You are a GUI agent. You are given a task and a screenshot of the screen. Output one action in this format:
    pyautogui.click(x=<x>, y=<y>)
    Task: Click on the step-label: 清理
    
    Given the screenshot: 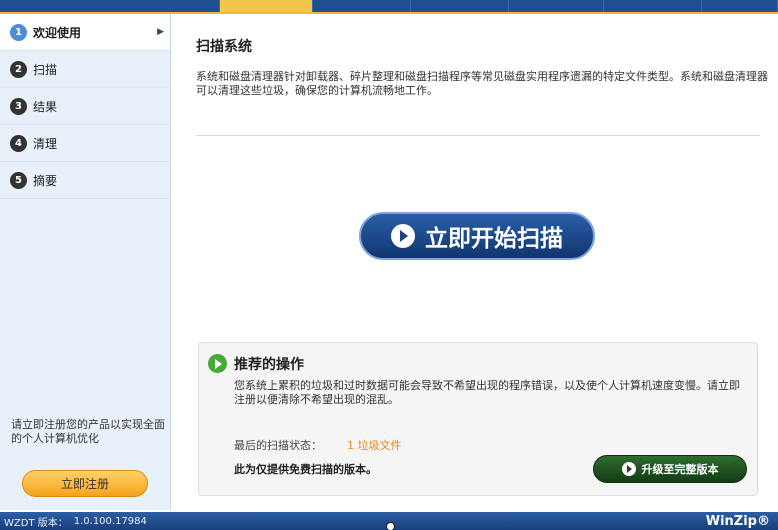 What is the action you would take?
    pyautogui.click(x=45, y=143)
    